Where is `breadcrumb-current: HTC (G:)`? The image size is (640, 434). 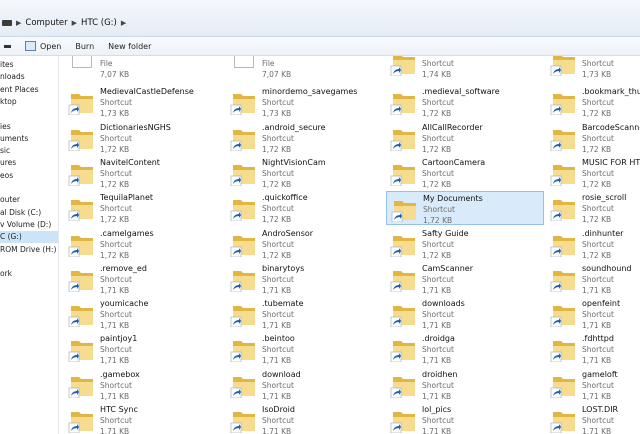
breadcrumb-current: HTC (G:) is located at coordinates (99, 23).